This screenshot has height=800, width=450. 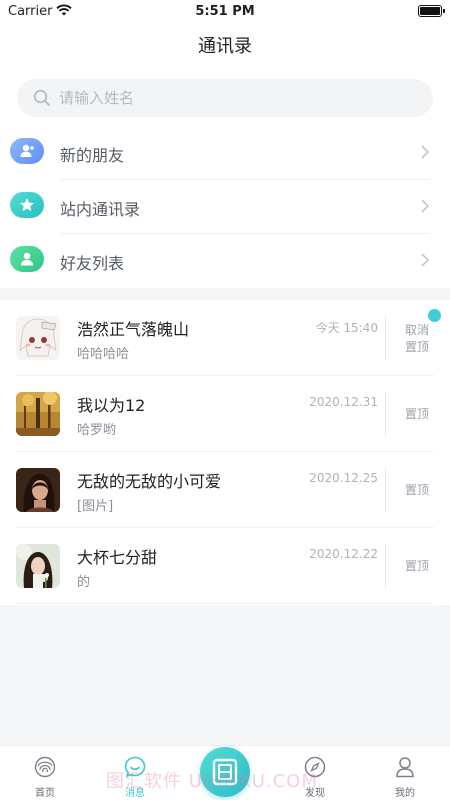 I want to click on unpin-label-line1: 取消, so click(x=416, y=330).